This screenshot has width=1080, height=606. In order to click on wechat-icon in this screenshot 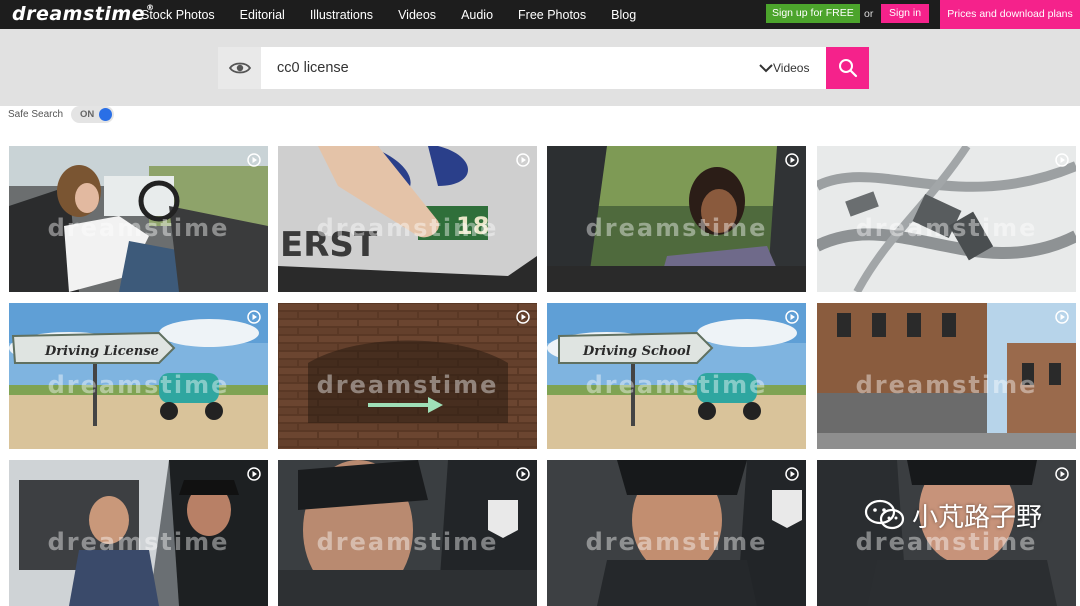, I will do `click(884, 514)`.